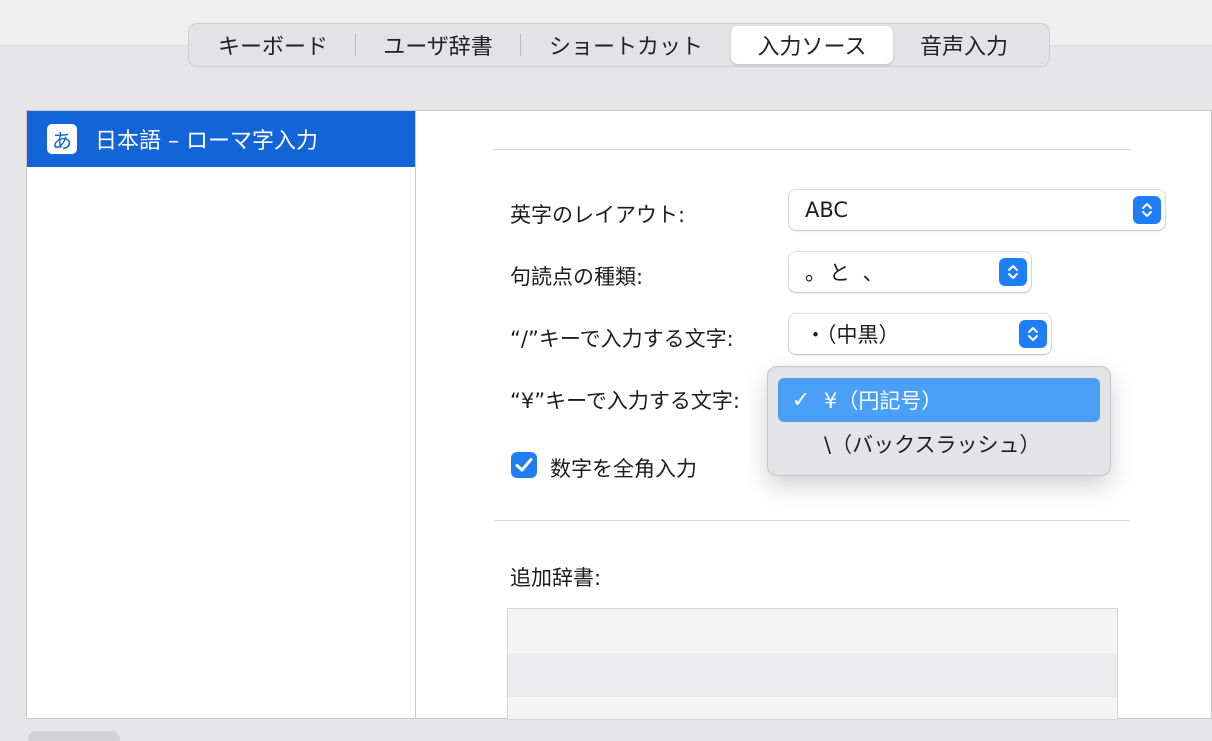 Image resolution: width=1212 pixels, height=741 pixels. I want to click on punctuation-value: 。と 、, so click(846, 273).